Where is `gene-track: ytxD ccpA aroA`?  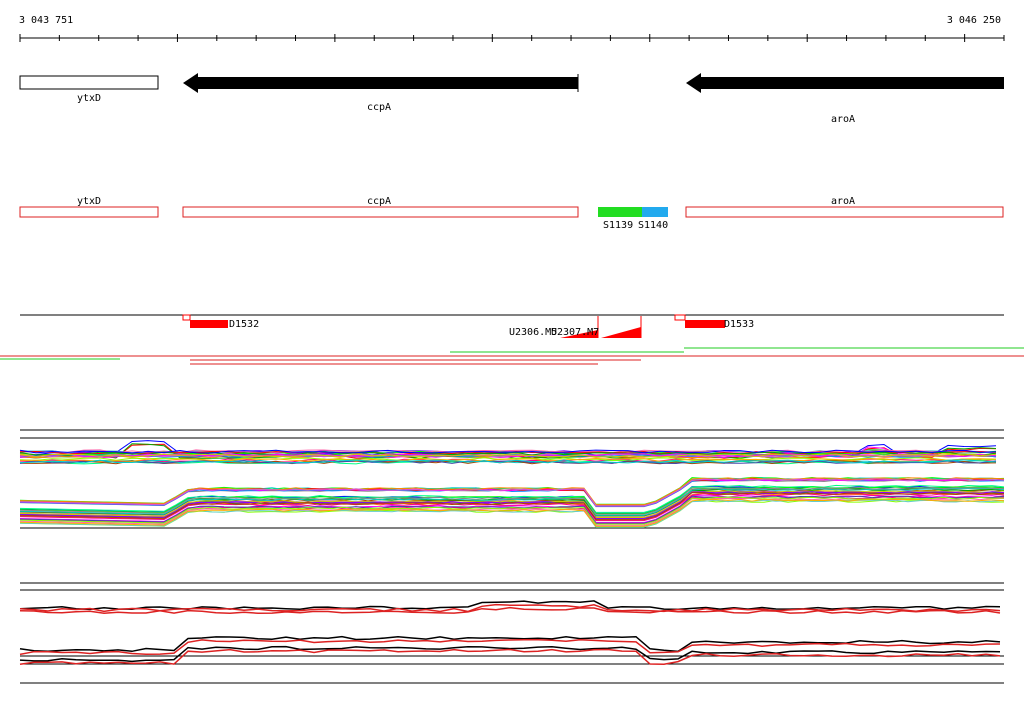 gene-track: ytxD ccpA aroA is located at coordinates (511, 99).